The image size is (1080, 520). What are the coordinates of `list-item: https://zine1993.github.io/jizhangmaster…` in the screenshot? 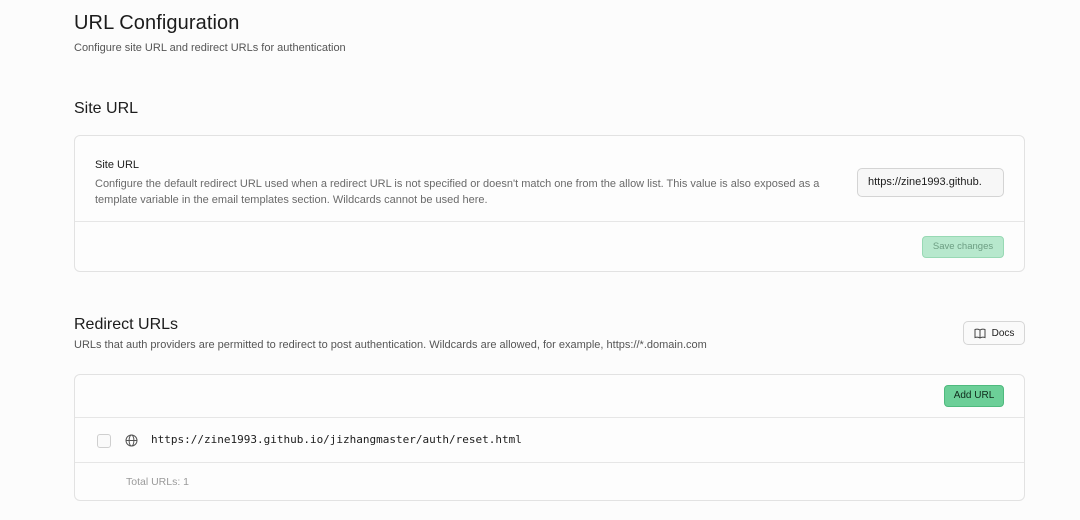 It's located at (549, 440).